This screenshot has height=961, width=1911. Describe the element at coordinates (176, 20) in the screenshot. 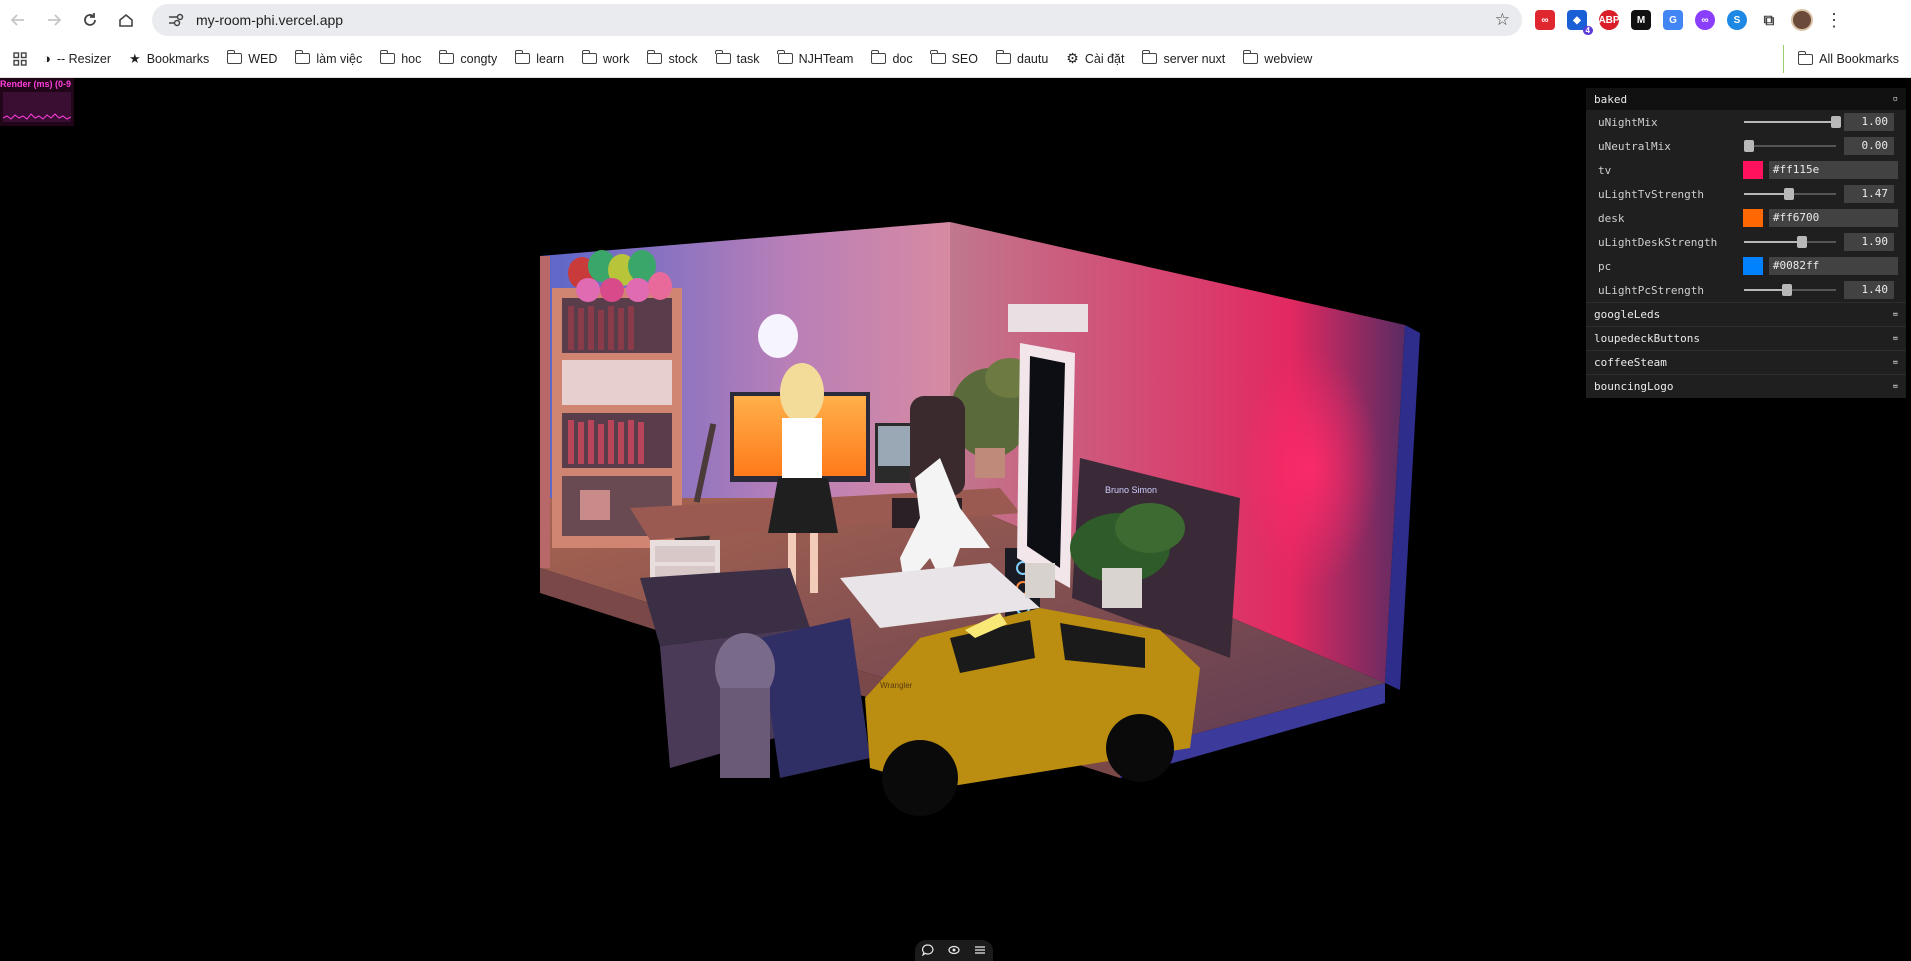

I see `site-settings-icon` at that location.